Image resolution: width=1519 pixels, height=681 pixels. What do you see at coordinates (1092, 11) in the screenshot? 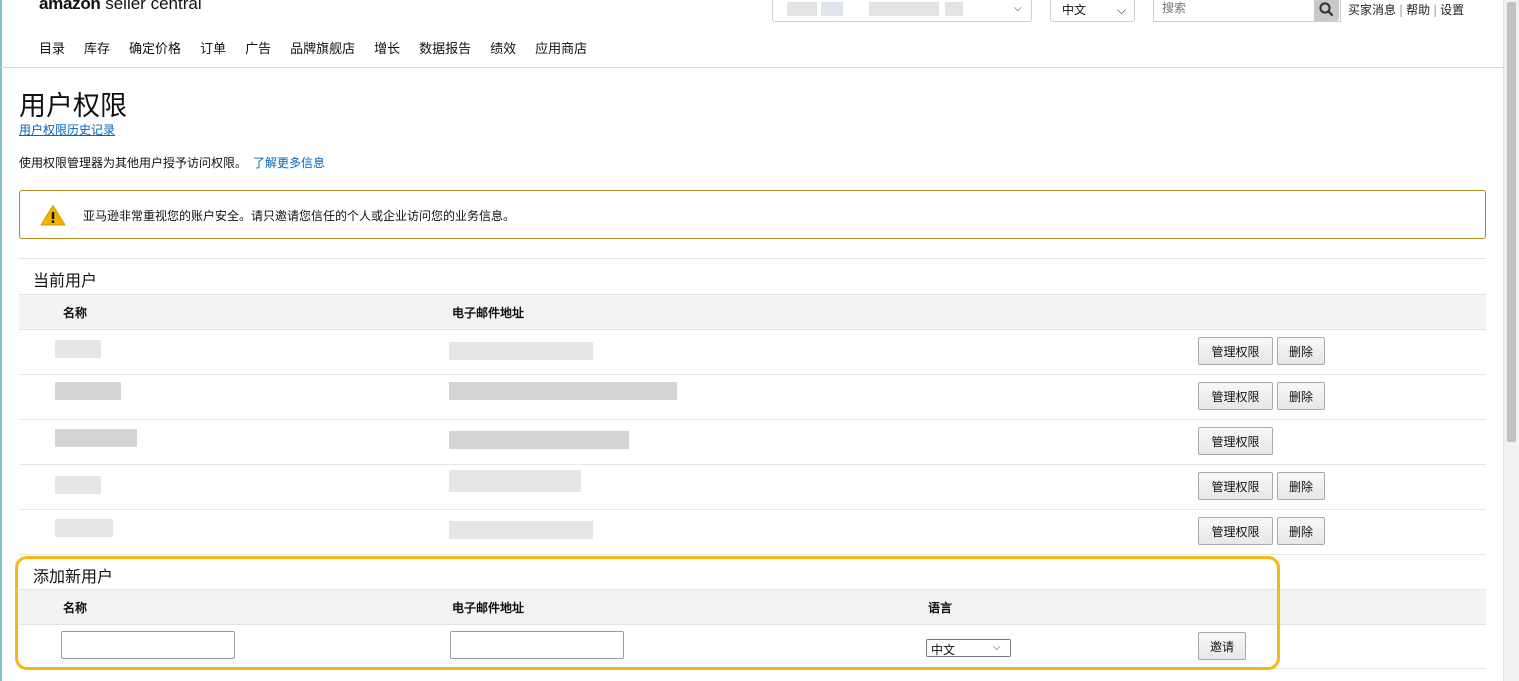
I see `language-select: 中文 ⌵` at bounding box center [1092, 11].